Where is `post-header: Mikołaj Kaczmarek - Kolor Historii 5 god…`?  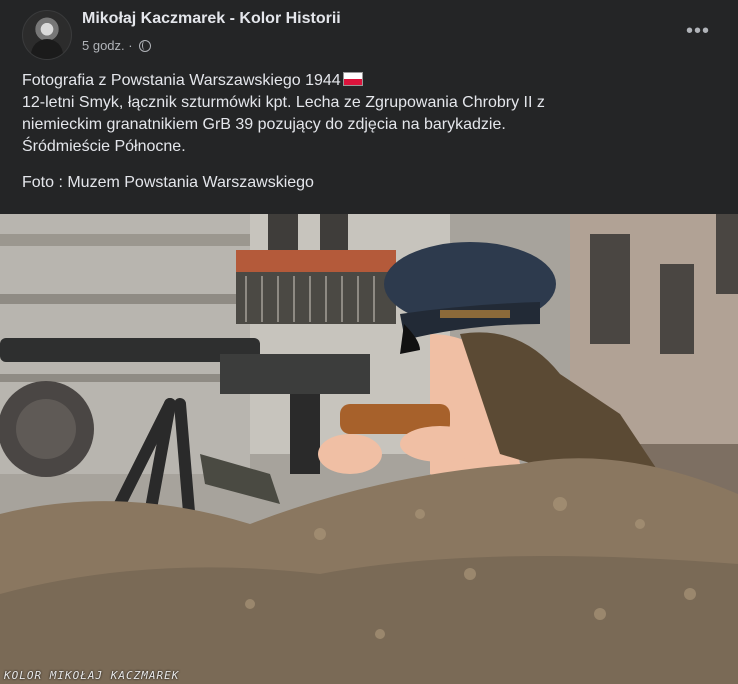 post-header: Mikołaj Kaczmarek - Kolor Historii 5 god… is located at coordinates (369, 31).